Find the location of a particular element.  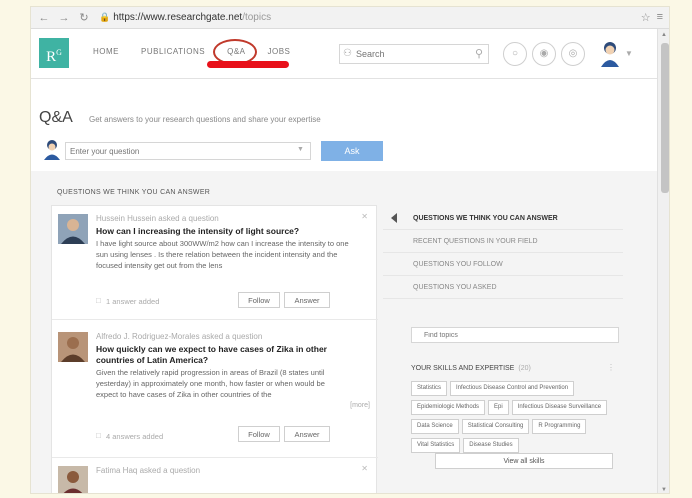

skill-tag: Epidemiologic Methods is located at coordinates (448, 407).